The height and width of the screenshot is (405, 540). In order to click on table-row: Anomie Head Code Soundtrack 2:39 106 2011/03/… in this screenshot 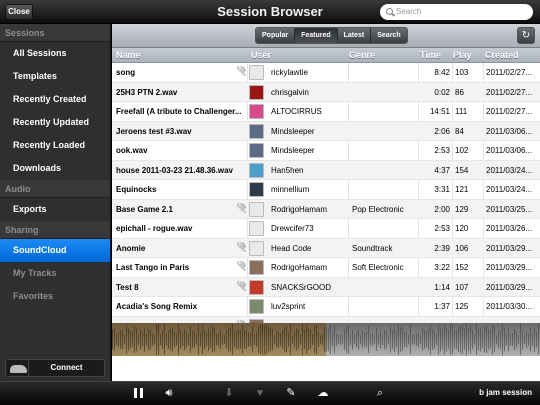, I will do `click(326, 248)`.